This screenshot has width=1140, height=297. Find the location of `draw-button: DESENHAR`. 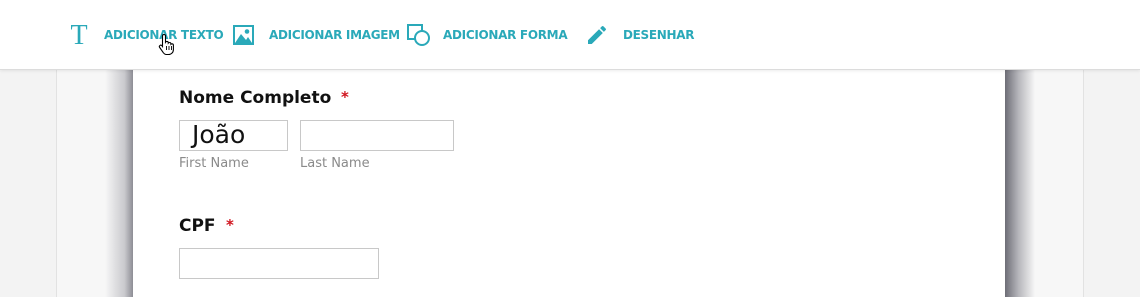

draw-button: DESENHAR is located at coordinates (640, 35).